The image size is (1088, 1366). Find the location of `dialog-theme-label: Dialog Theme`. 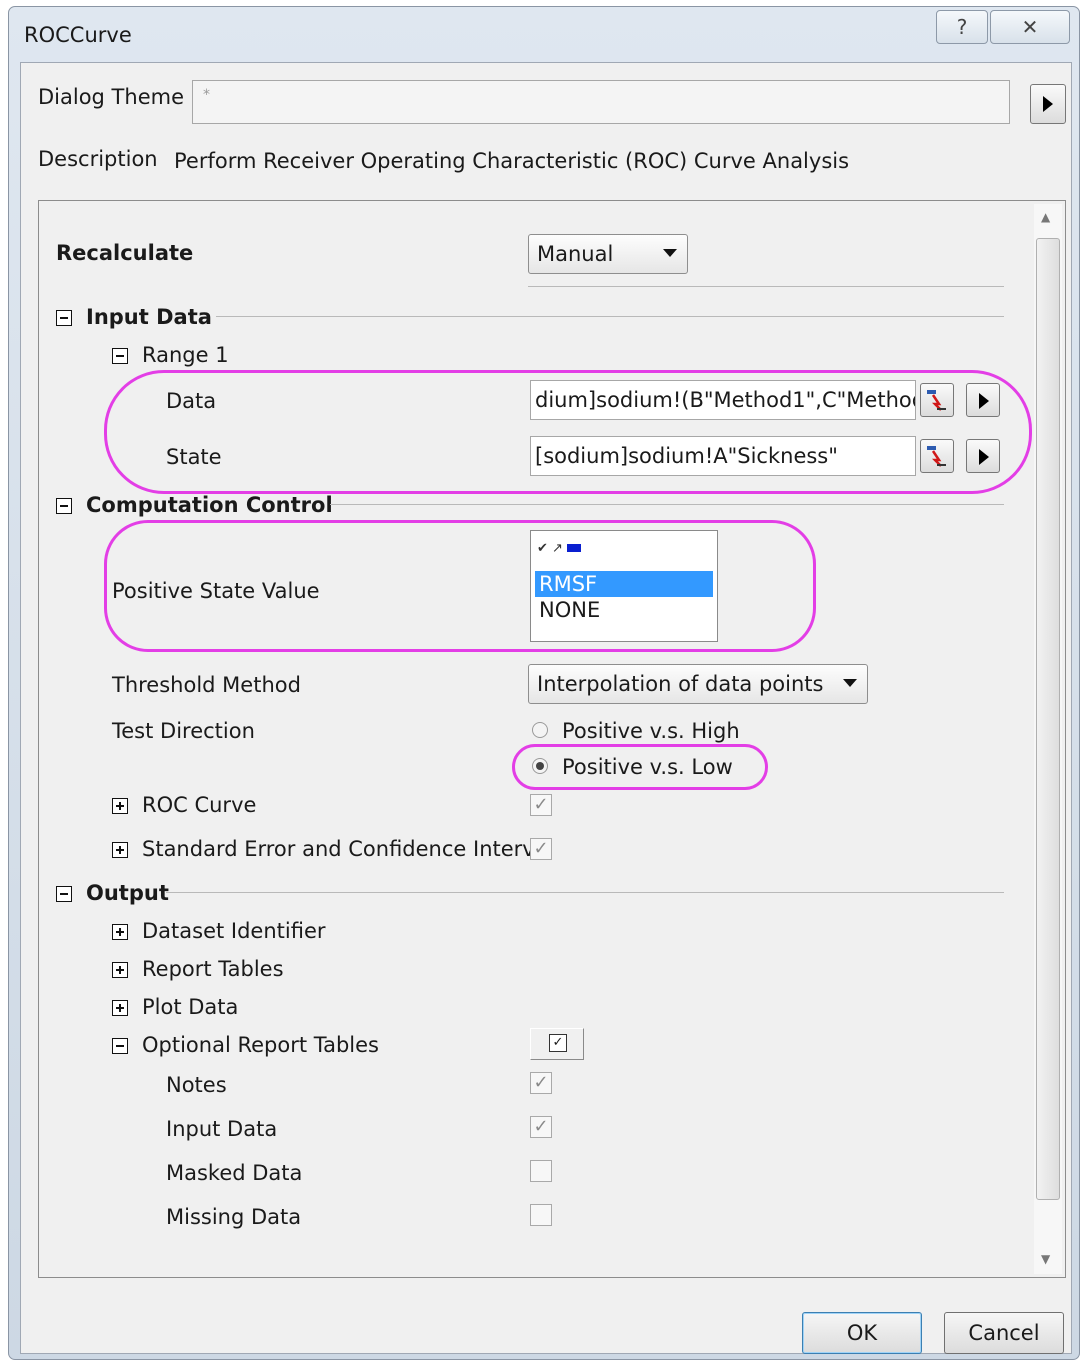

dialog-theme-label: Dialog Theme is located at coordinates (111, 97).